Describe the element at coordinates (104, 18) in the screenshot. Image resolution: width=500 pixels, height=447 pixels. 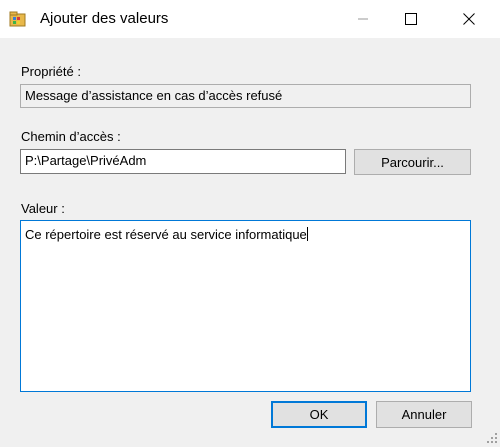
I see `window-title: Ajouter des valeurs` at that location.